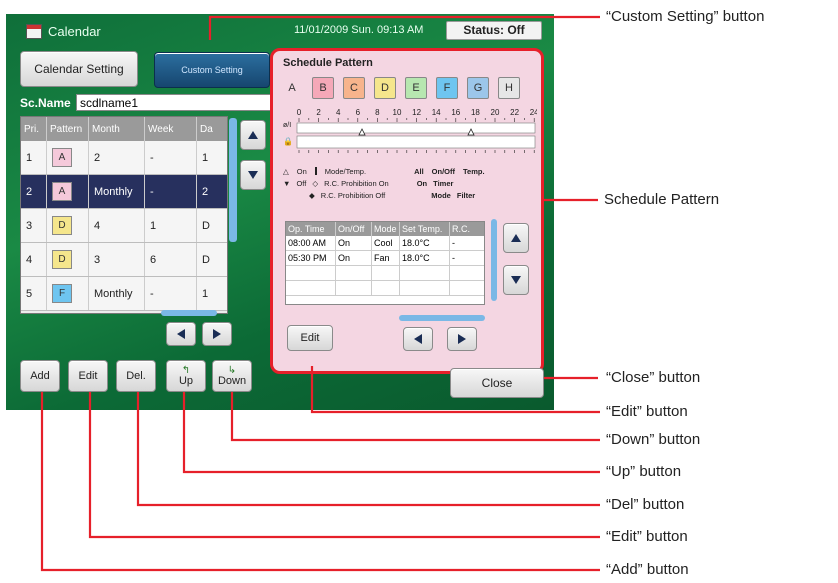 This screenshot has width=838, height=583. What do you see at coordinates (318, 112) in the screenshot?
I see `hour-label: 2` at bounding box center [318, 112].